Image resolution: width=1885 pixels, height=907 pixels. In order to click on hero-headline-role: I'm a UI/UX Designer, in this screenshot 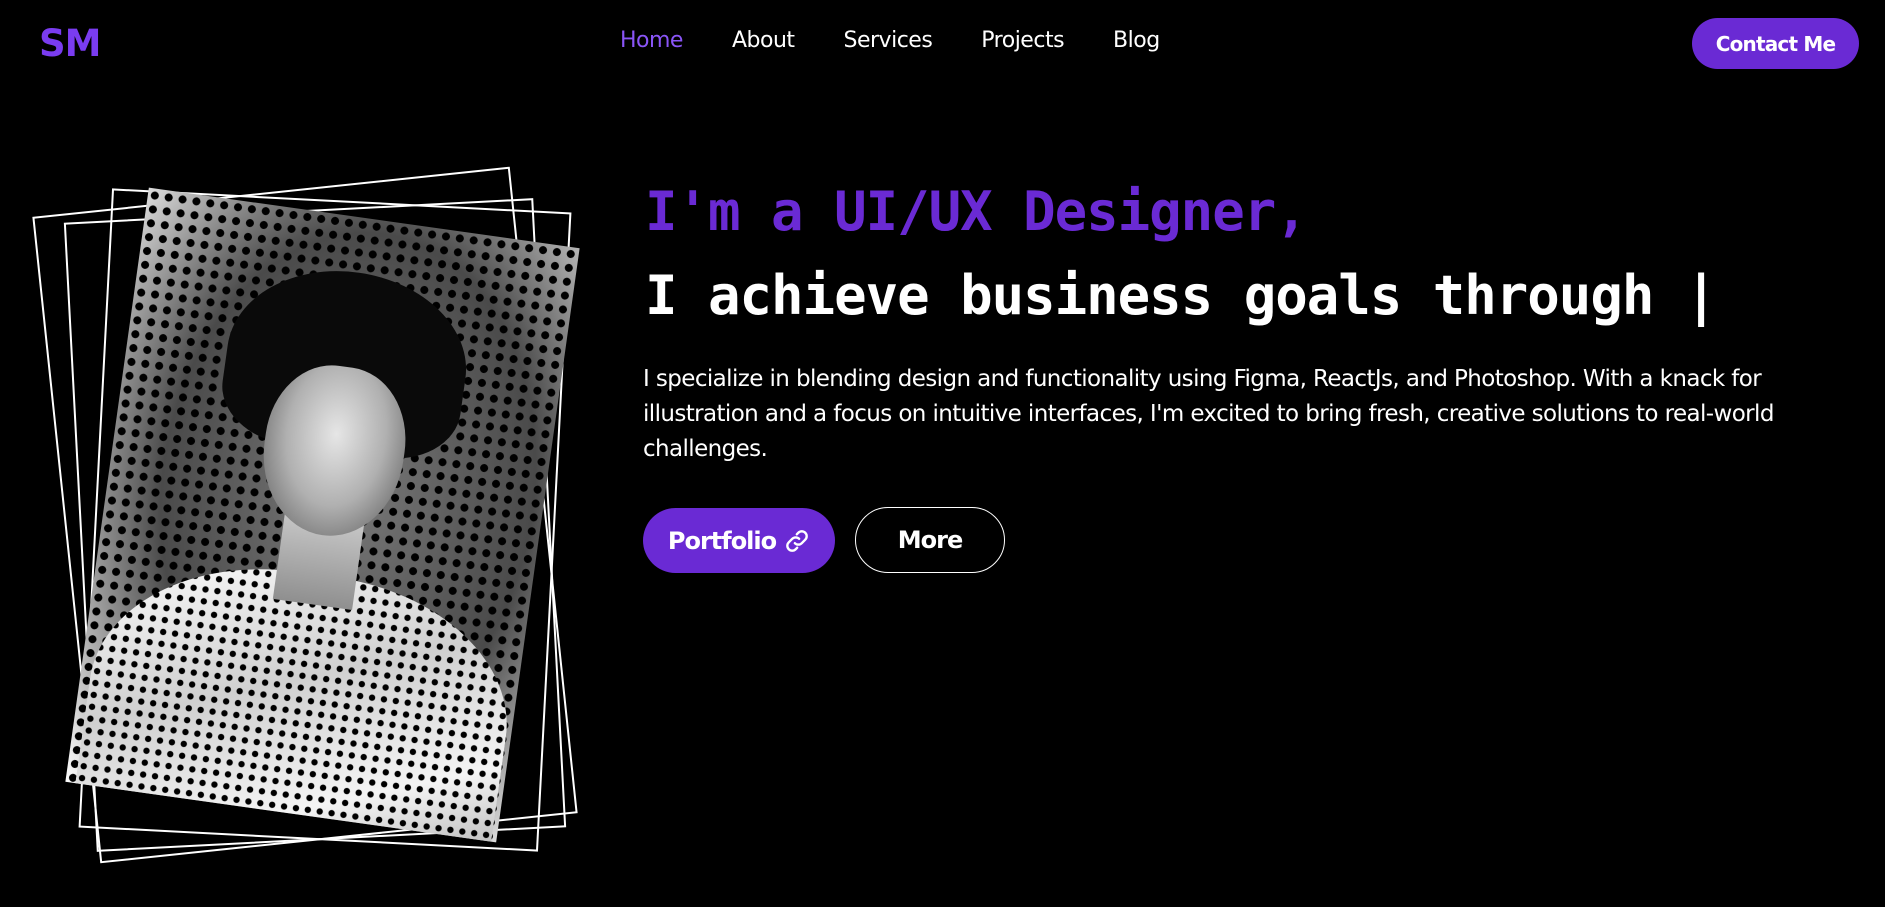, I will do `click(976, 211)`.